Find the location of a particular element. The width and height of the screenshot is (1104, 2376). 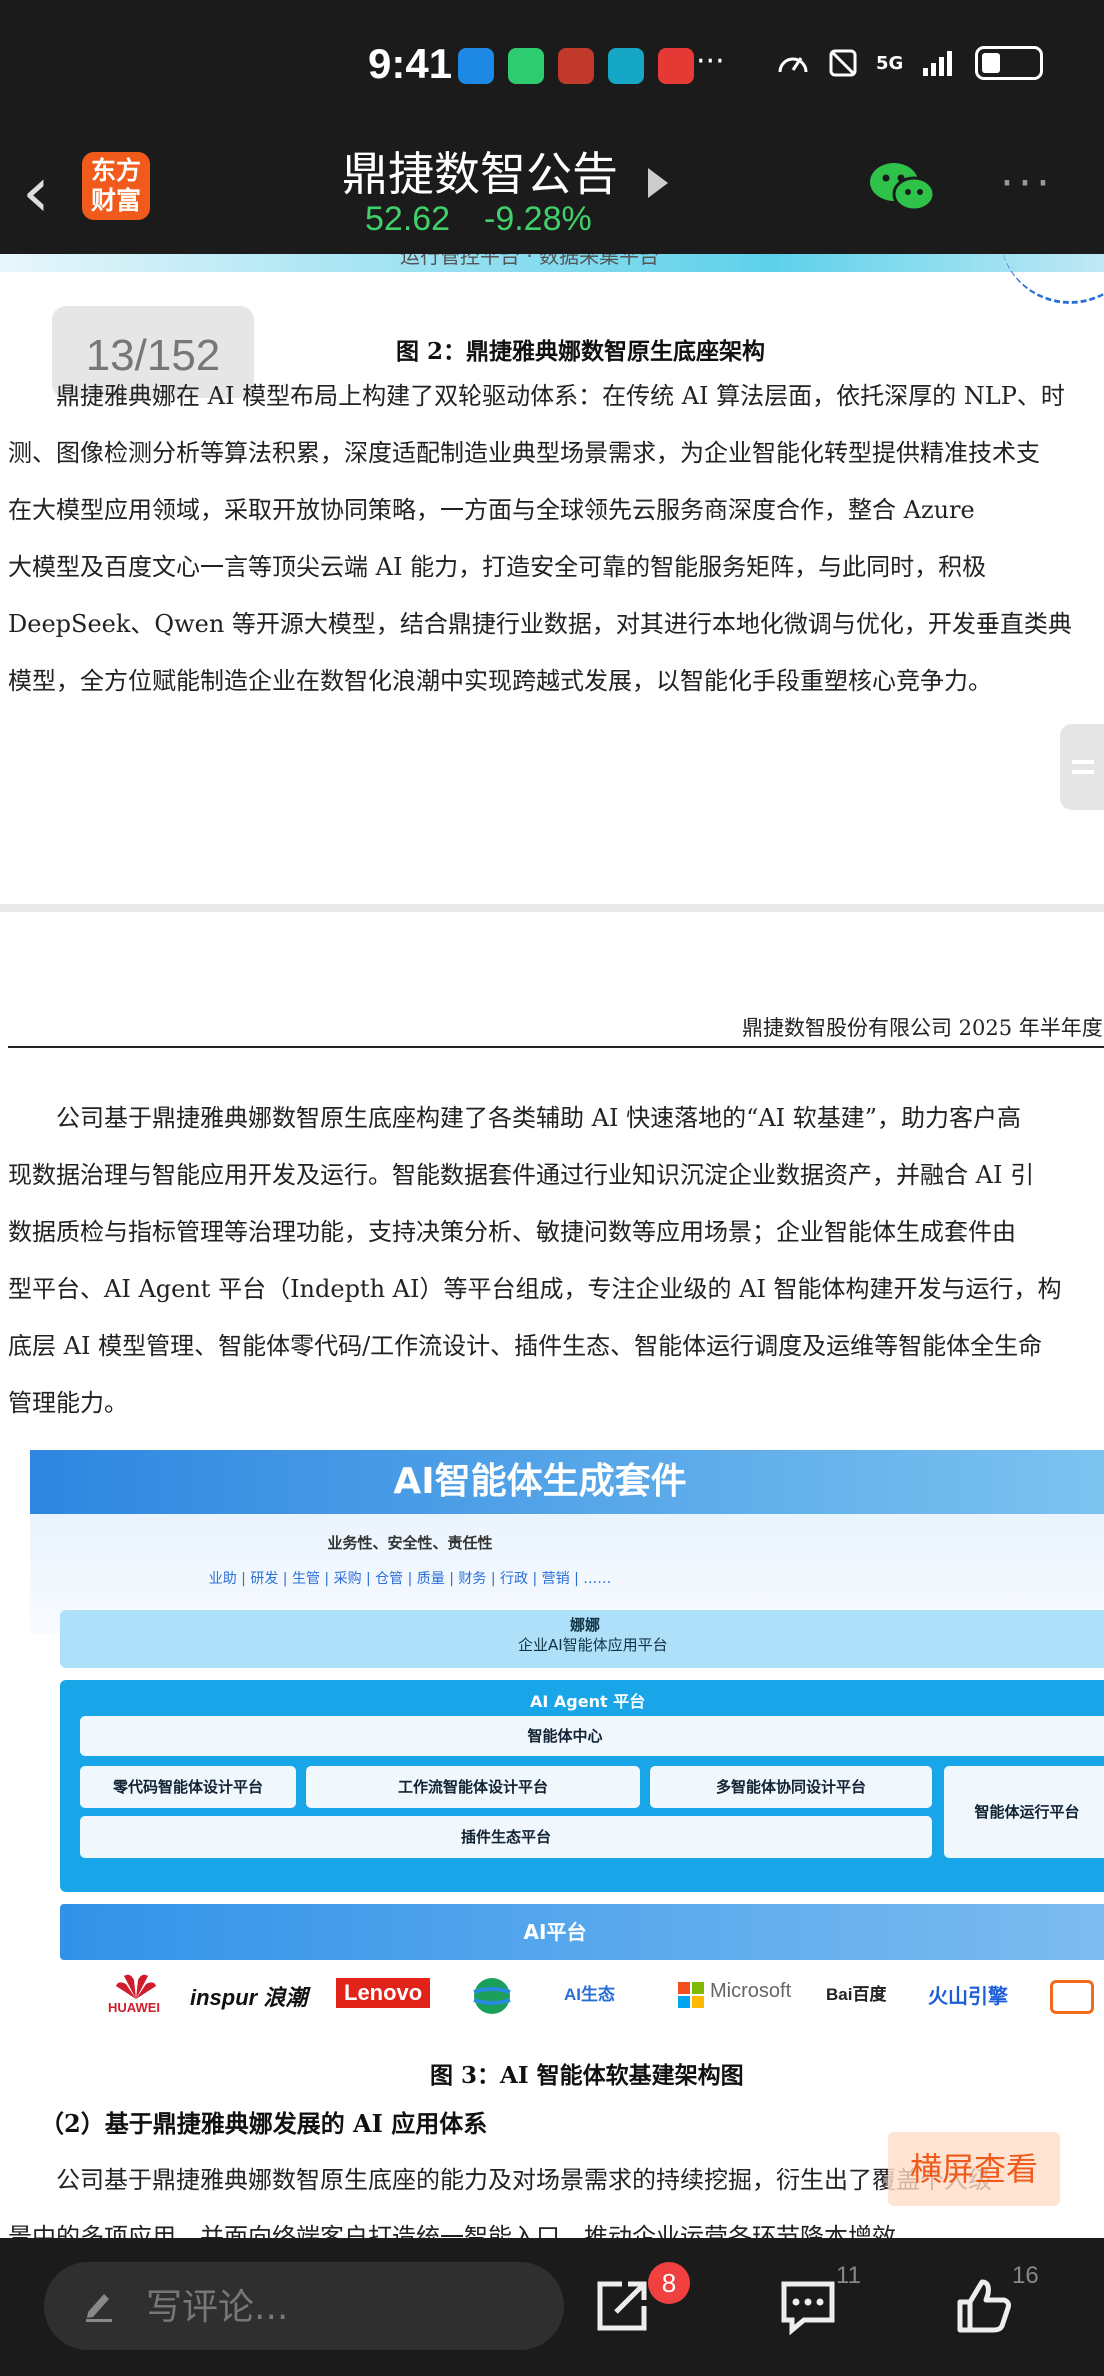

text-line: 管理能力。 is located at coordinates (68, 1403).